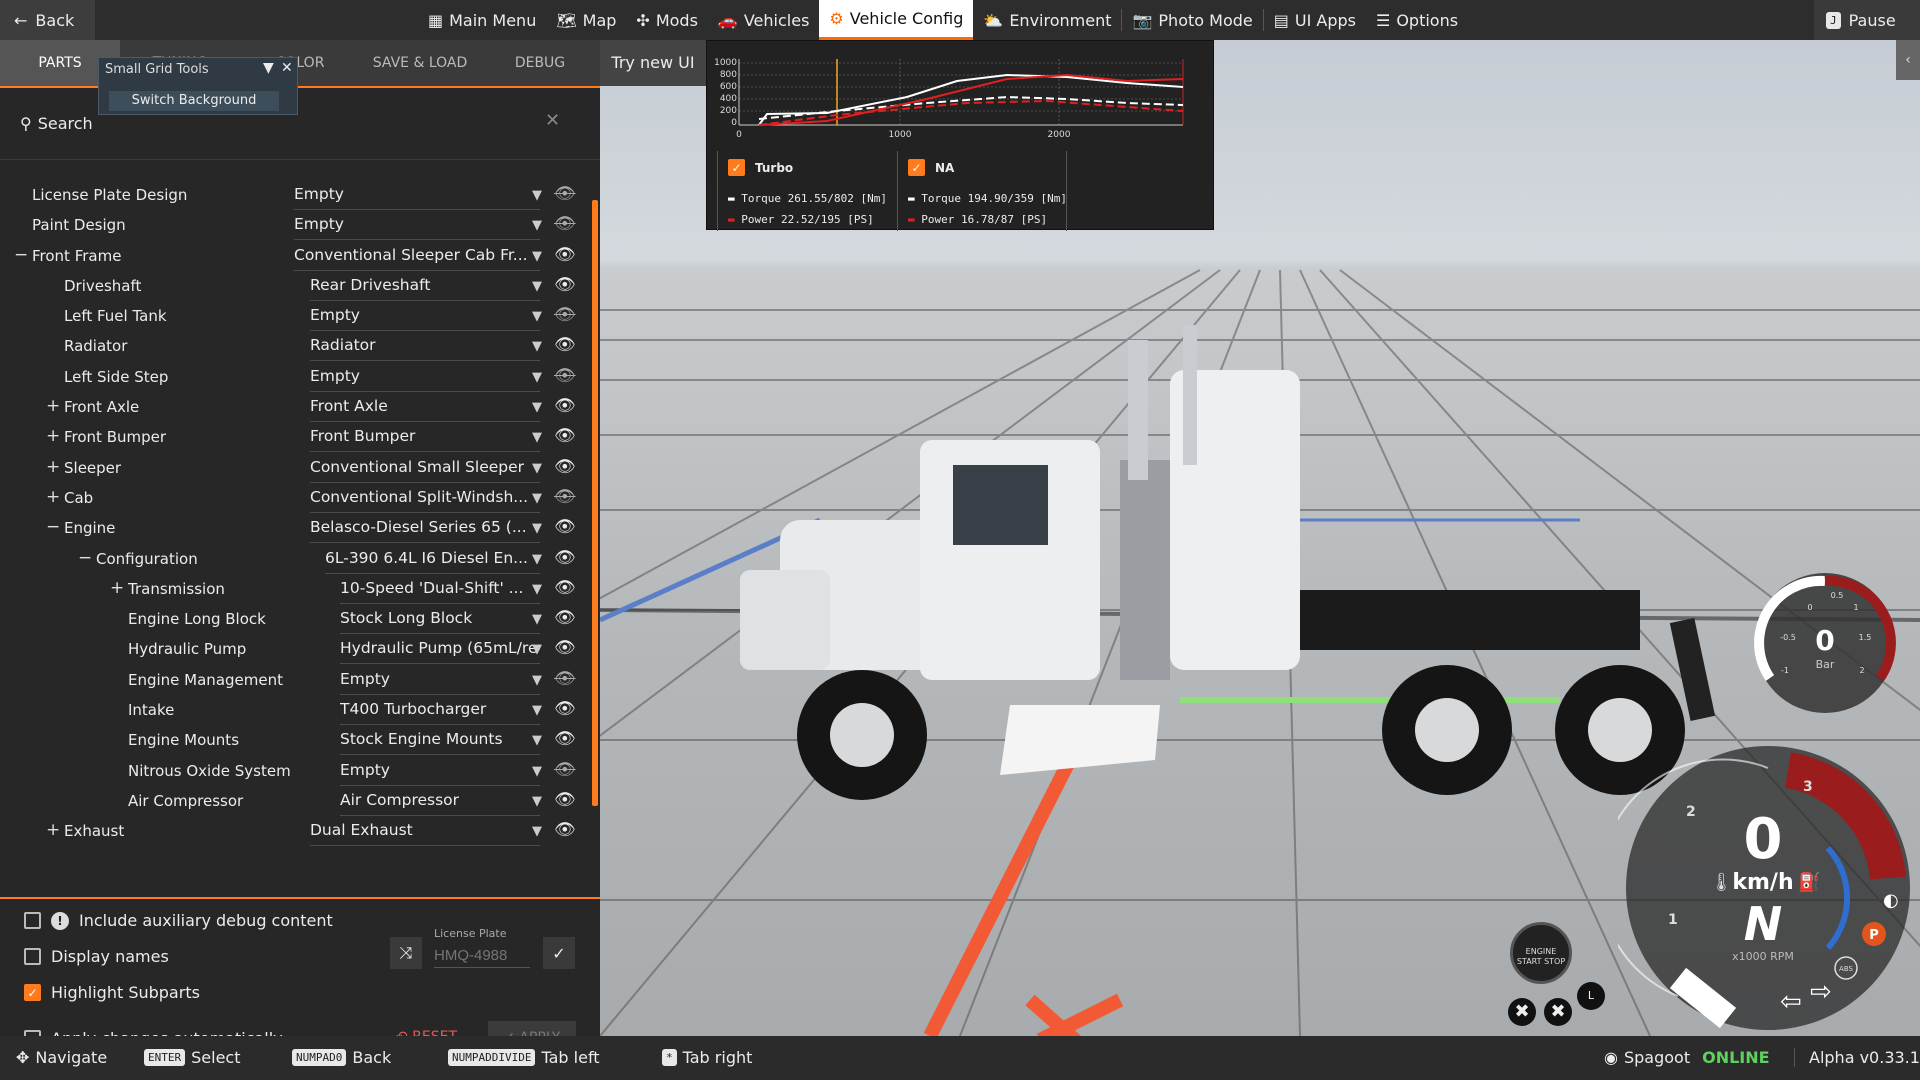 The width and height of the screenshot is (1920, 1080). What do you see at coordinates (440, 713) in the screenshot?
I see `part-select: T400 Turbocharger` at bounding box center [440, 713].